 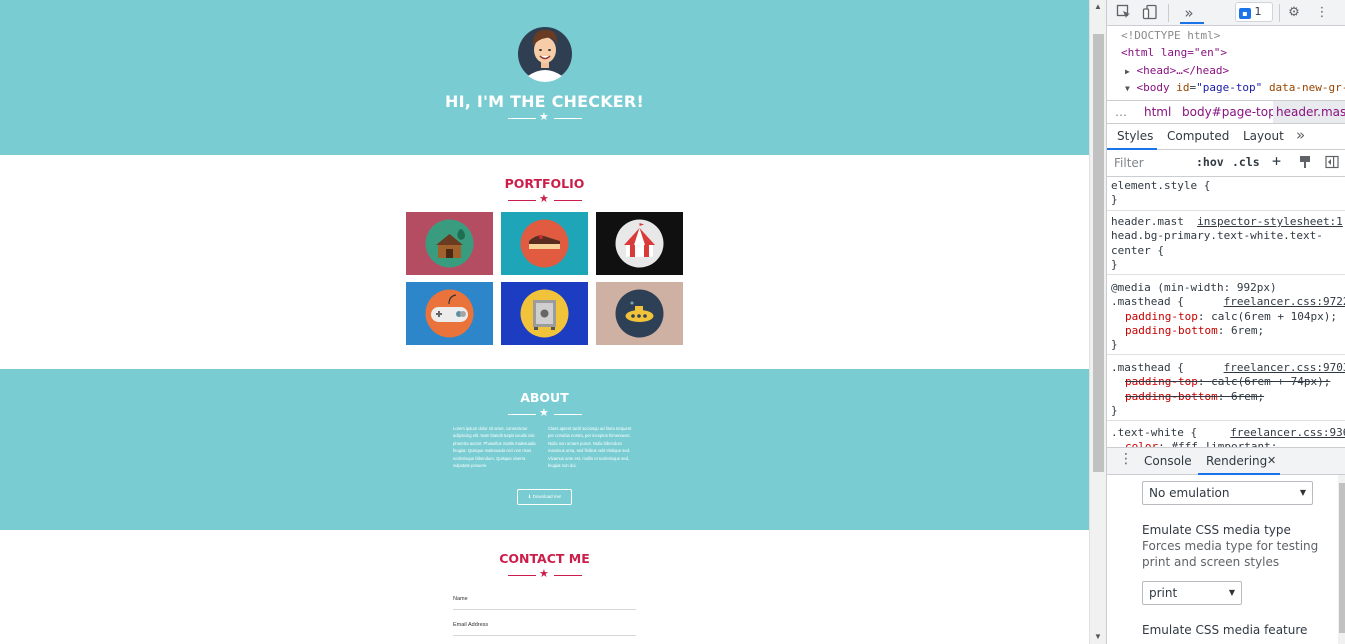 What do you see at coordinates (544, 397) in the screenshot?
I see `about-title: ABOUT` at bounding box center [544, 397].